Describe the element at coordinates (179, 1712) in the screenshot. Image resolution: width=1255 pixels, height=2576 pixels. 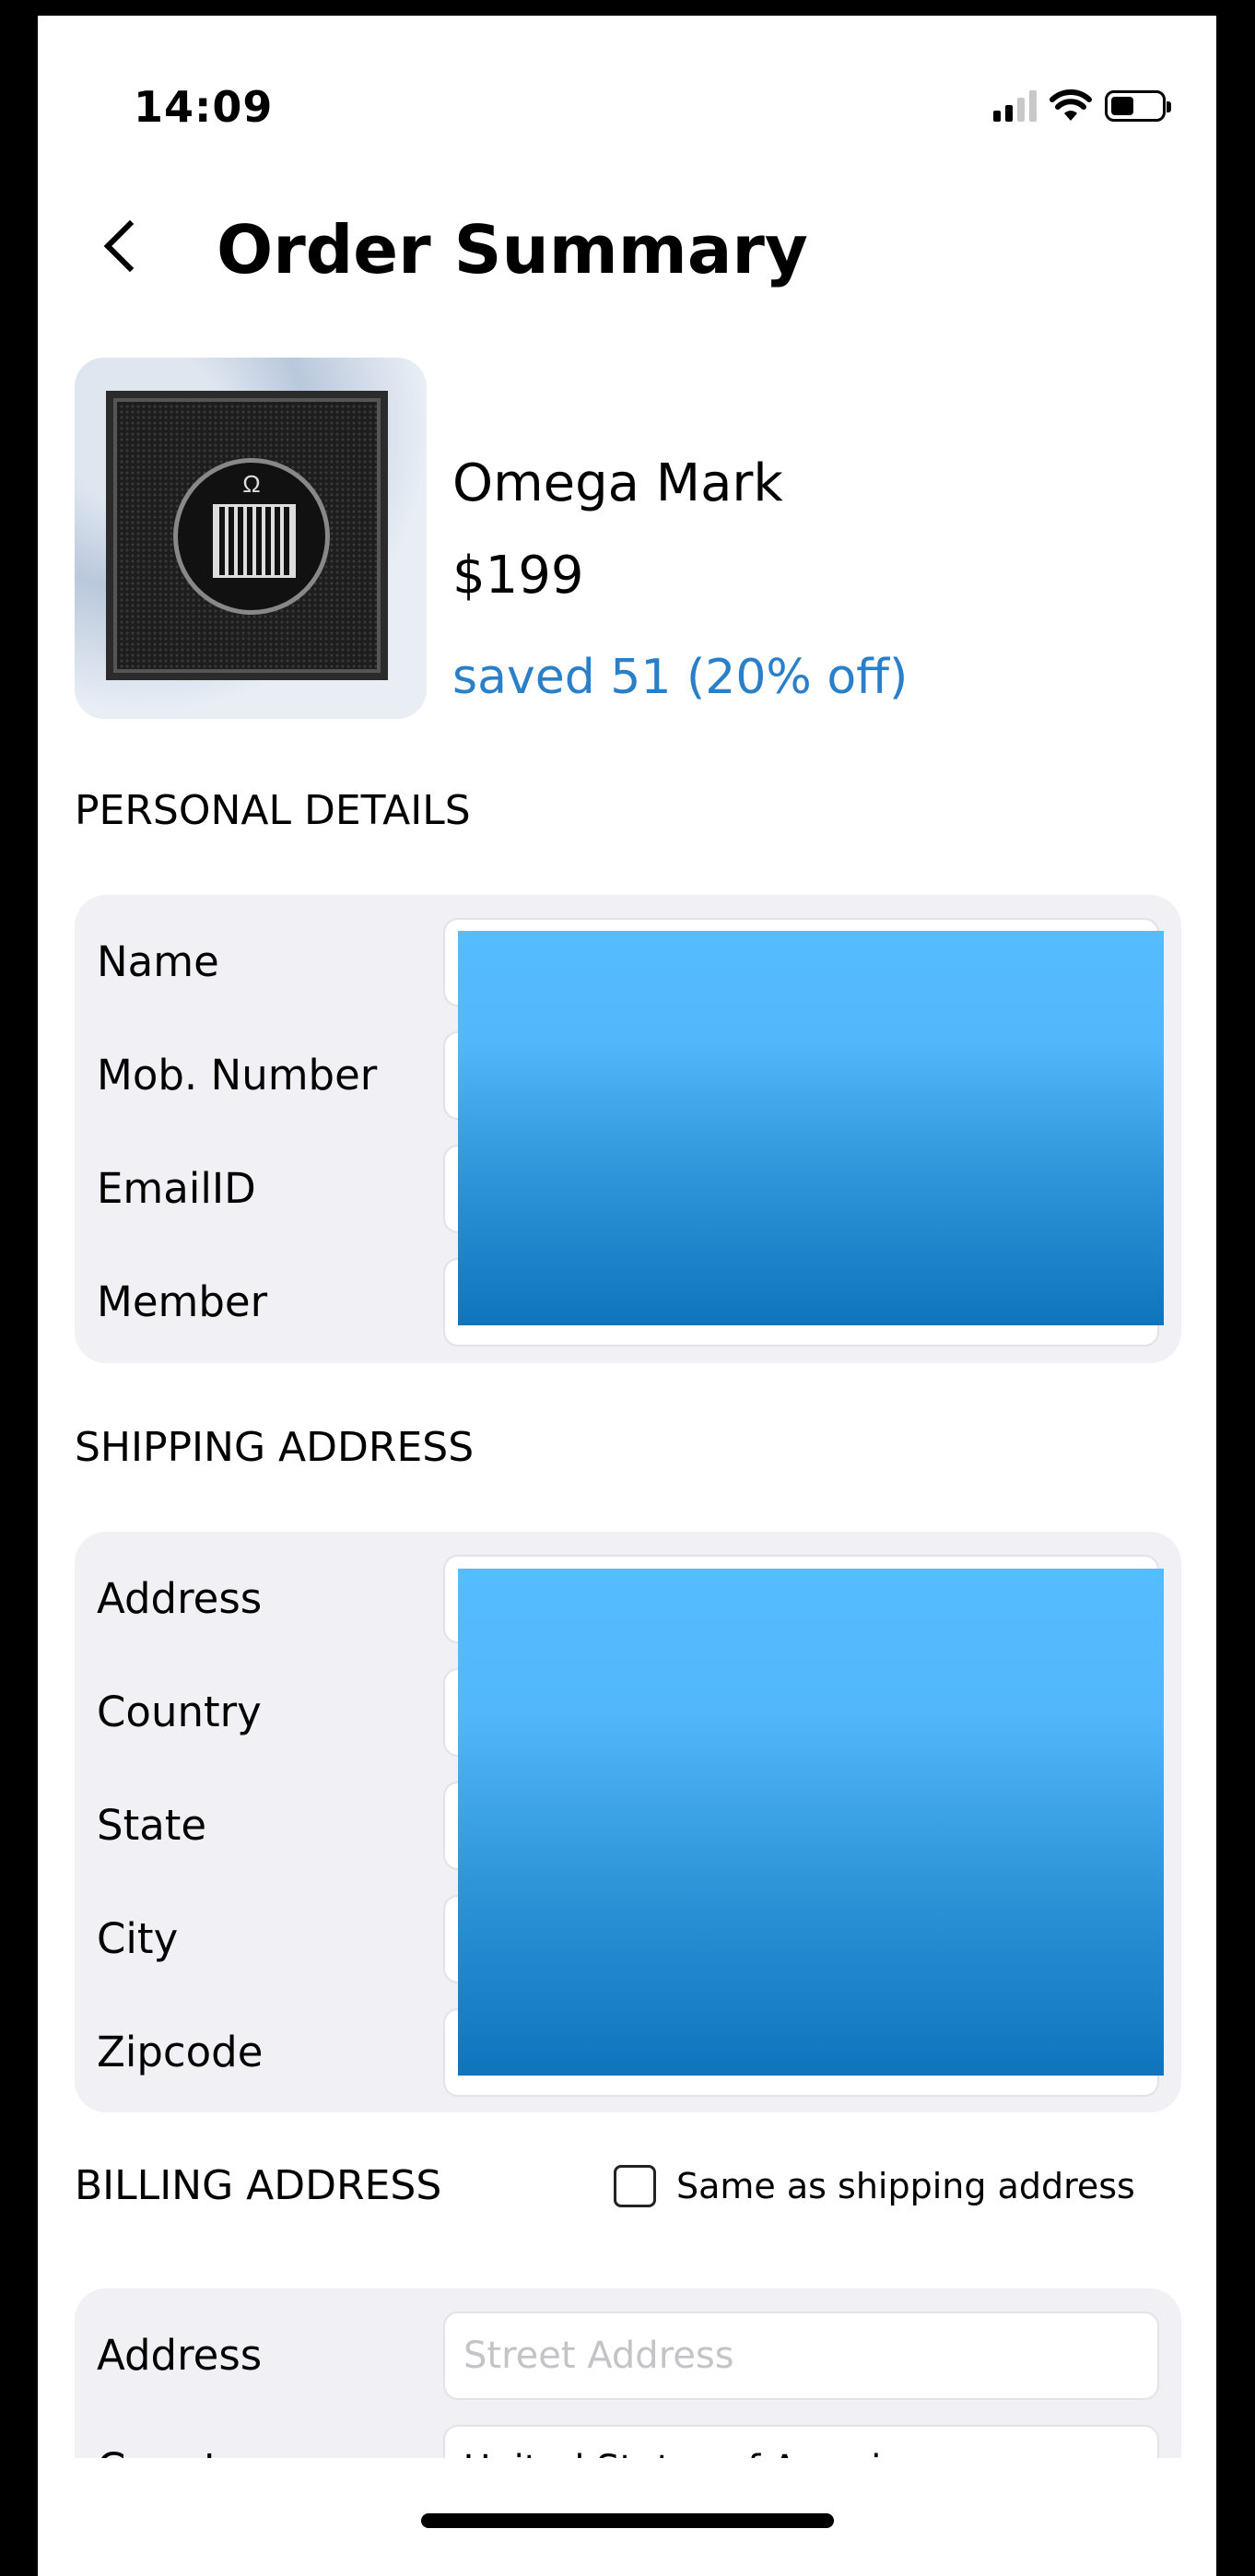
I see `shipping-country-label: Country` at that location.